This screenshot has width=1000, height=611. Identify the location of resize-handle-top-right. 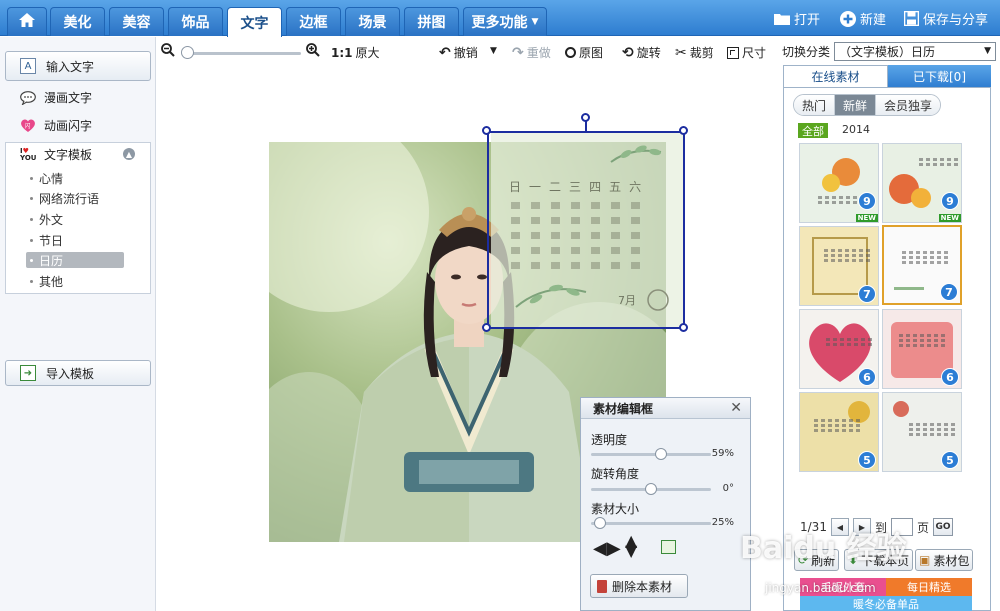
(683, 130).